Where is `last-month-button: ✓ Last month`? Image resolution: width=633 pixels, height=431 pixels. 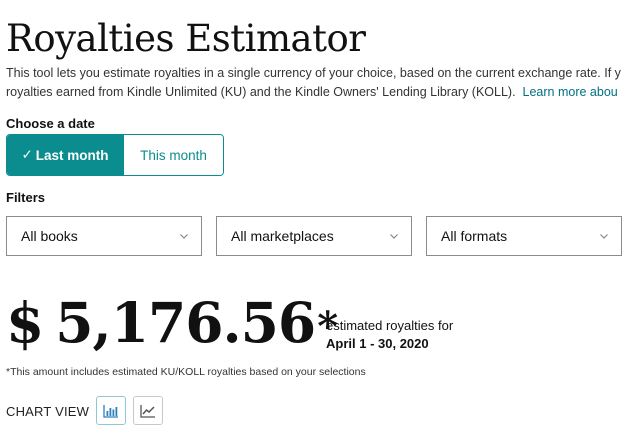 last-month-button: ✓ Last month is located at coordinates (65, 155).